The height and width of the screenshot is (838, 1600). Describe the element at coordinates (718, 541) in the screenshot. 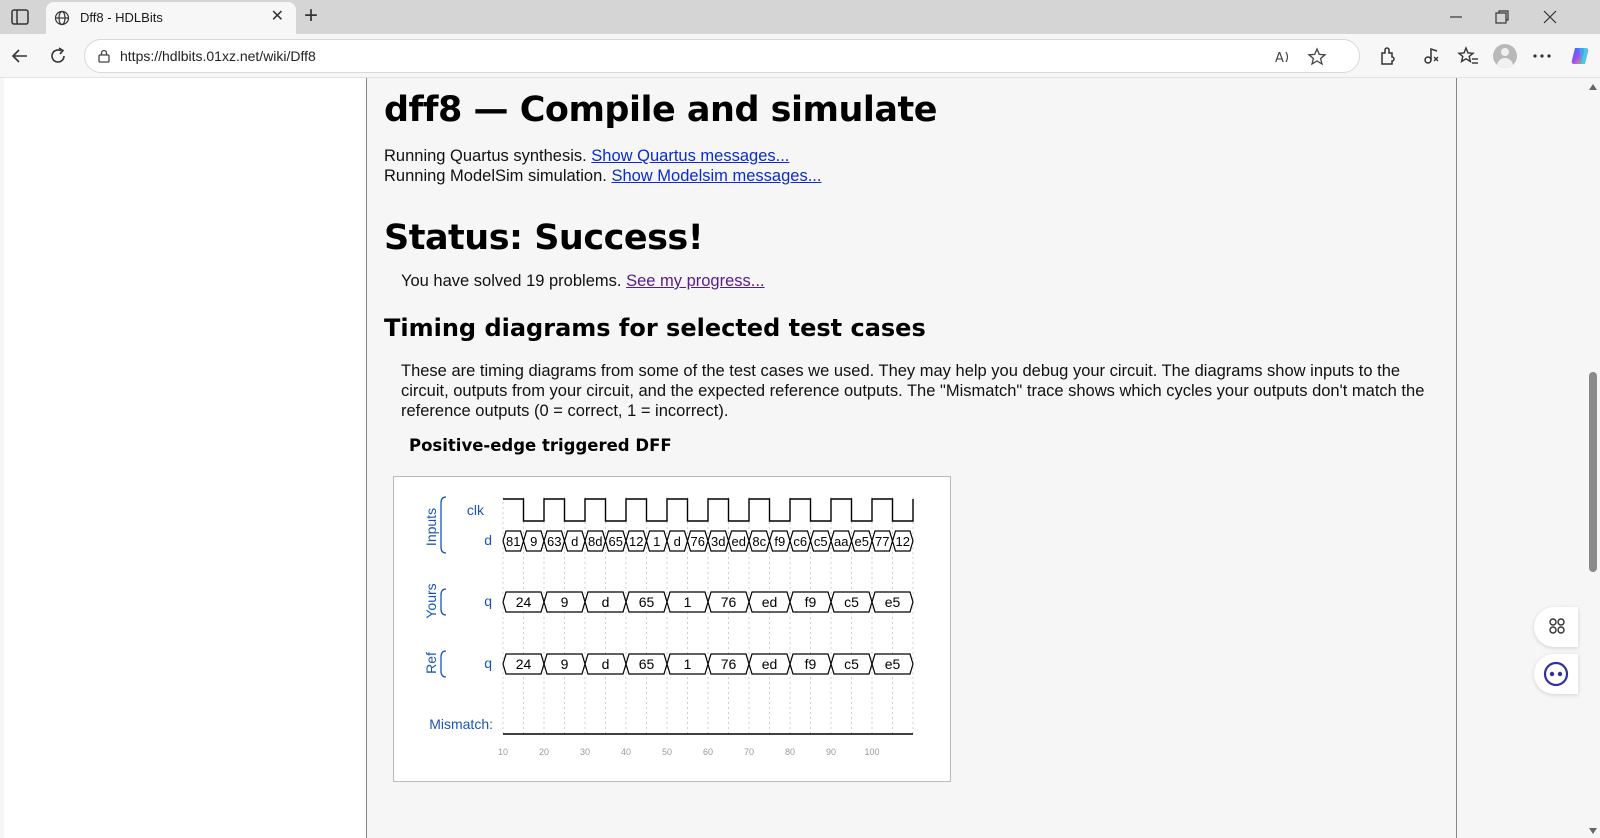

I see `d-bus-value: 3d` at that location.